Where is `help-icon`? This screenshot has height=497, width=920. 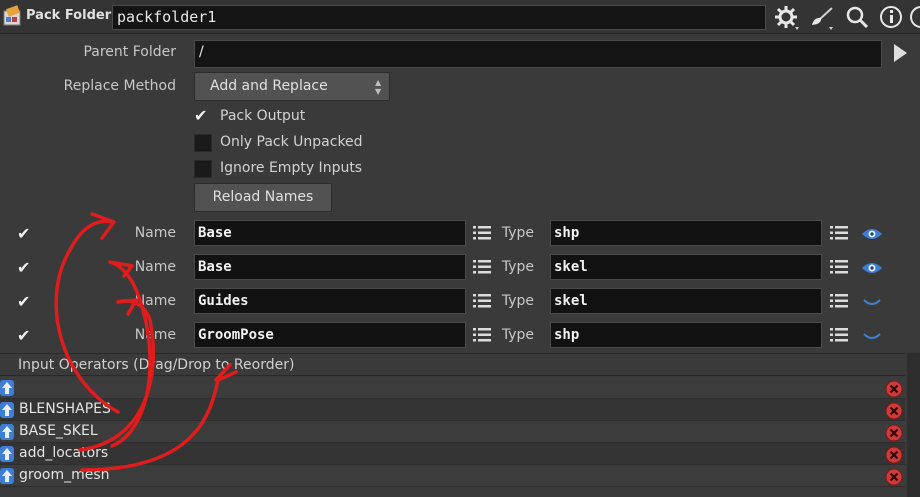
help-icon is located at coordinates (914, 18).